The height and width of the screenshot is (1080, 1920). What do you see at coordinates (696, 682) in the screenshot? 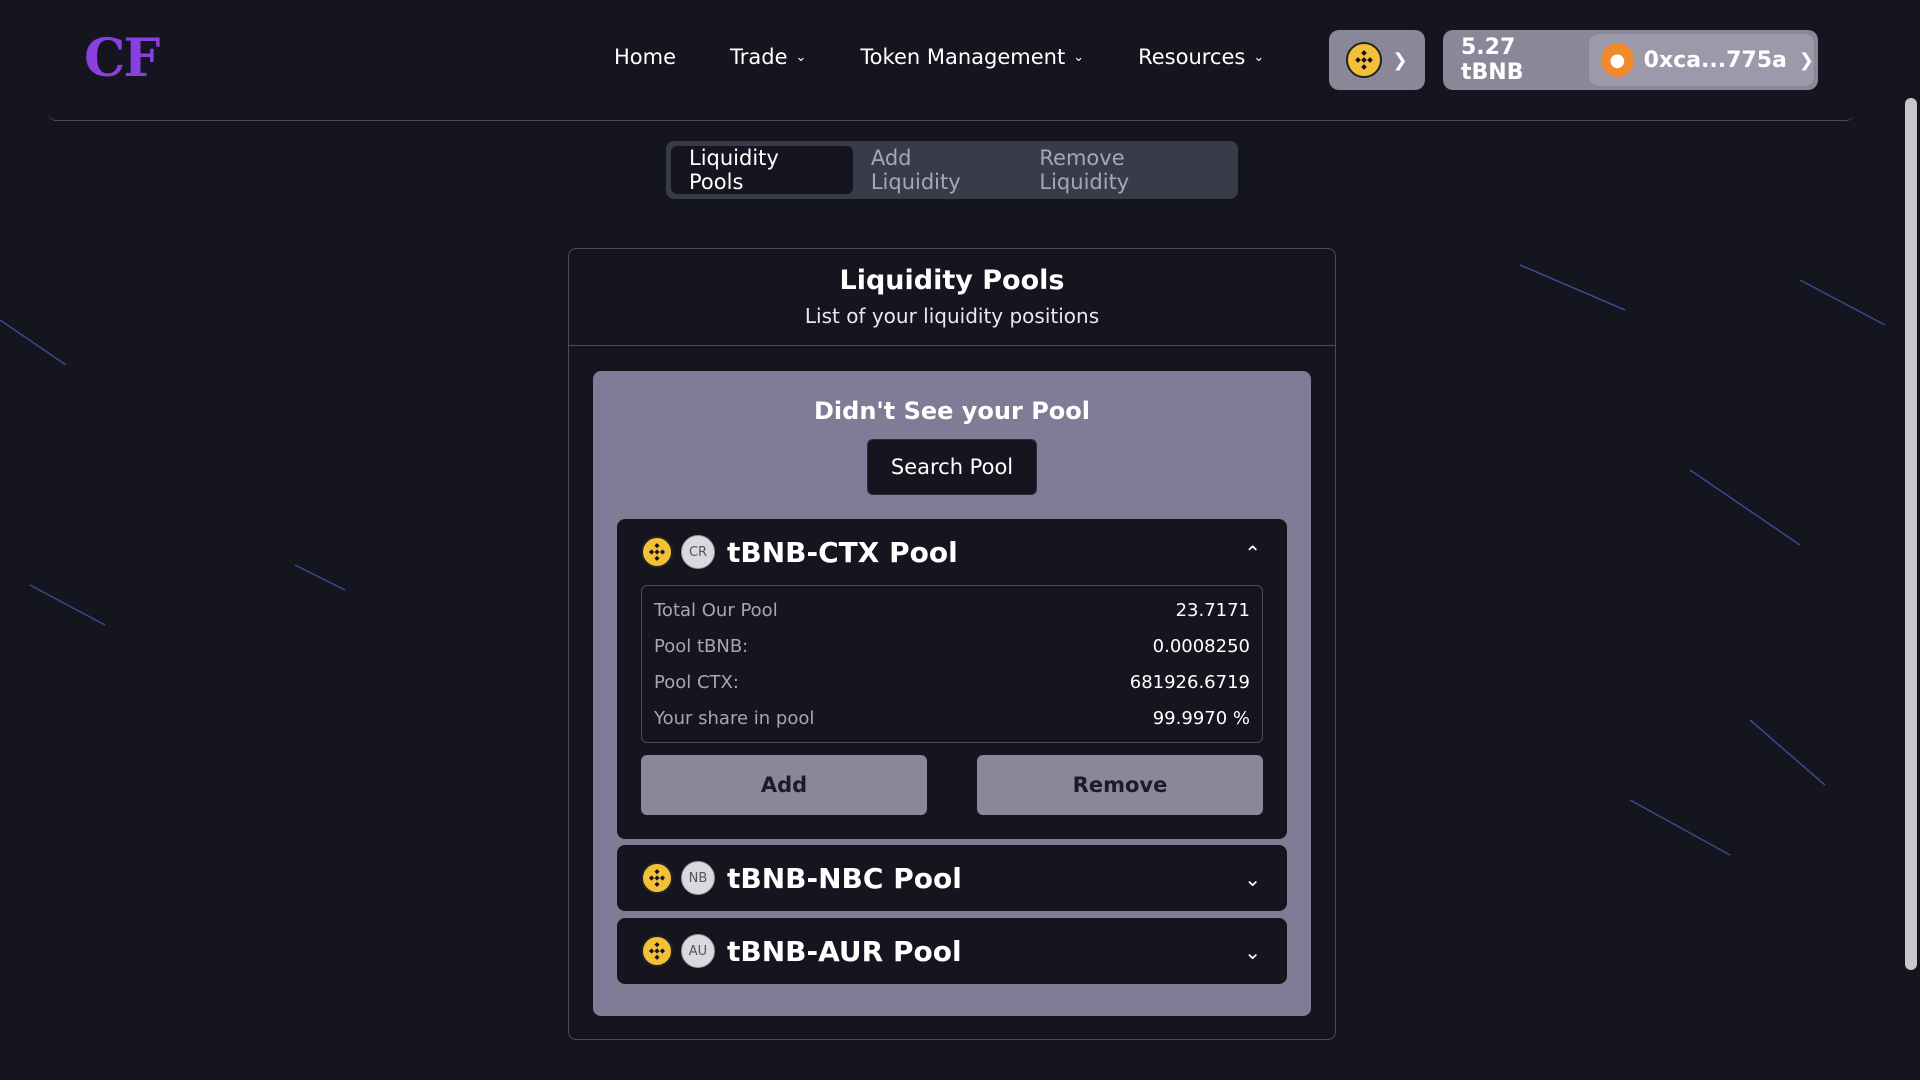
I see `detail-label: Pool CTX:` at bounding box center [696, 682].